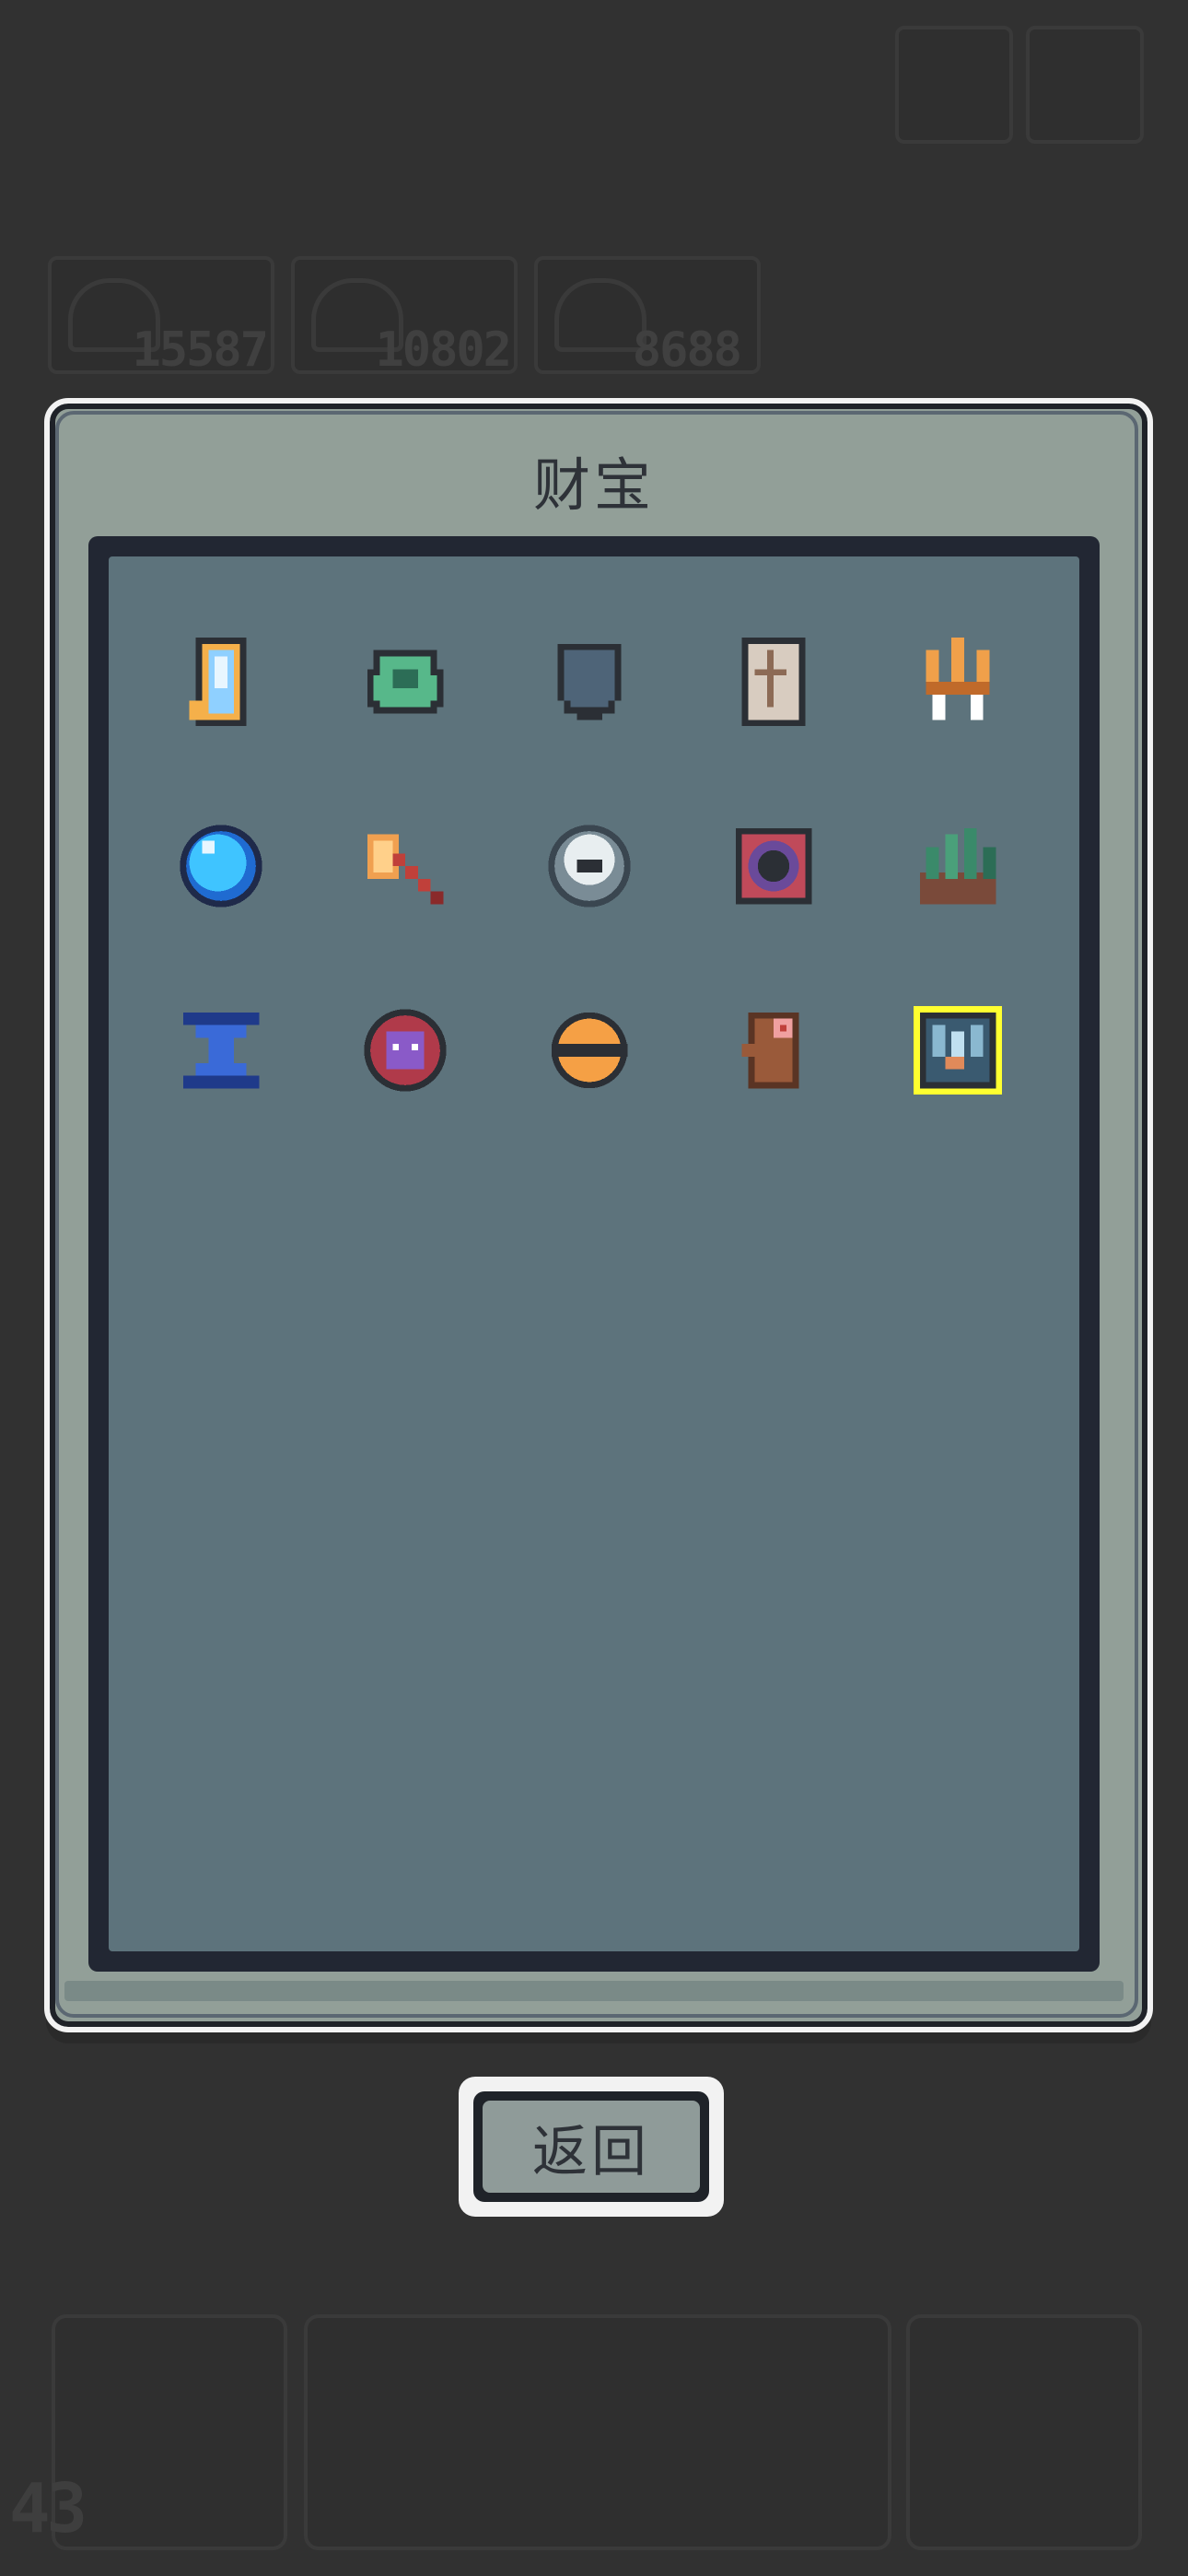 This screenshot has height=2576, width=1188. I want to click on treasure-rune-scroll, so click(773, 681).